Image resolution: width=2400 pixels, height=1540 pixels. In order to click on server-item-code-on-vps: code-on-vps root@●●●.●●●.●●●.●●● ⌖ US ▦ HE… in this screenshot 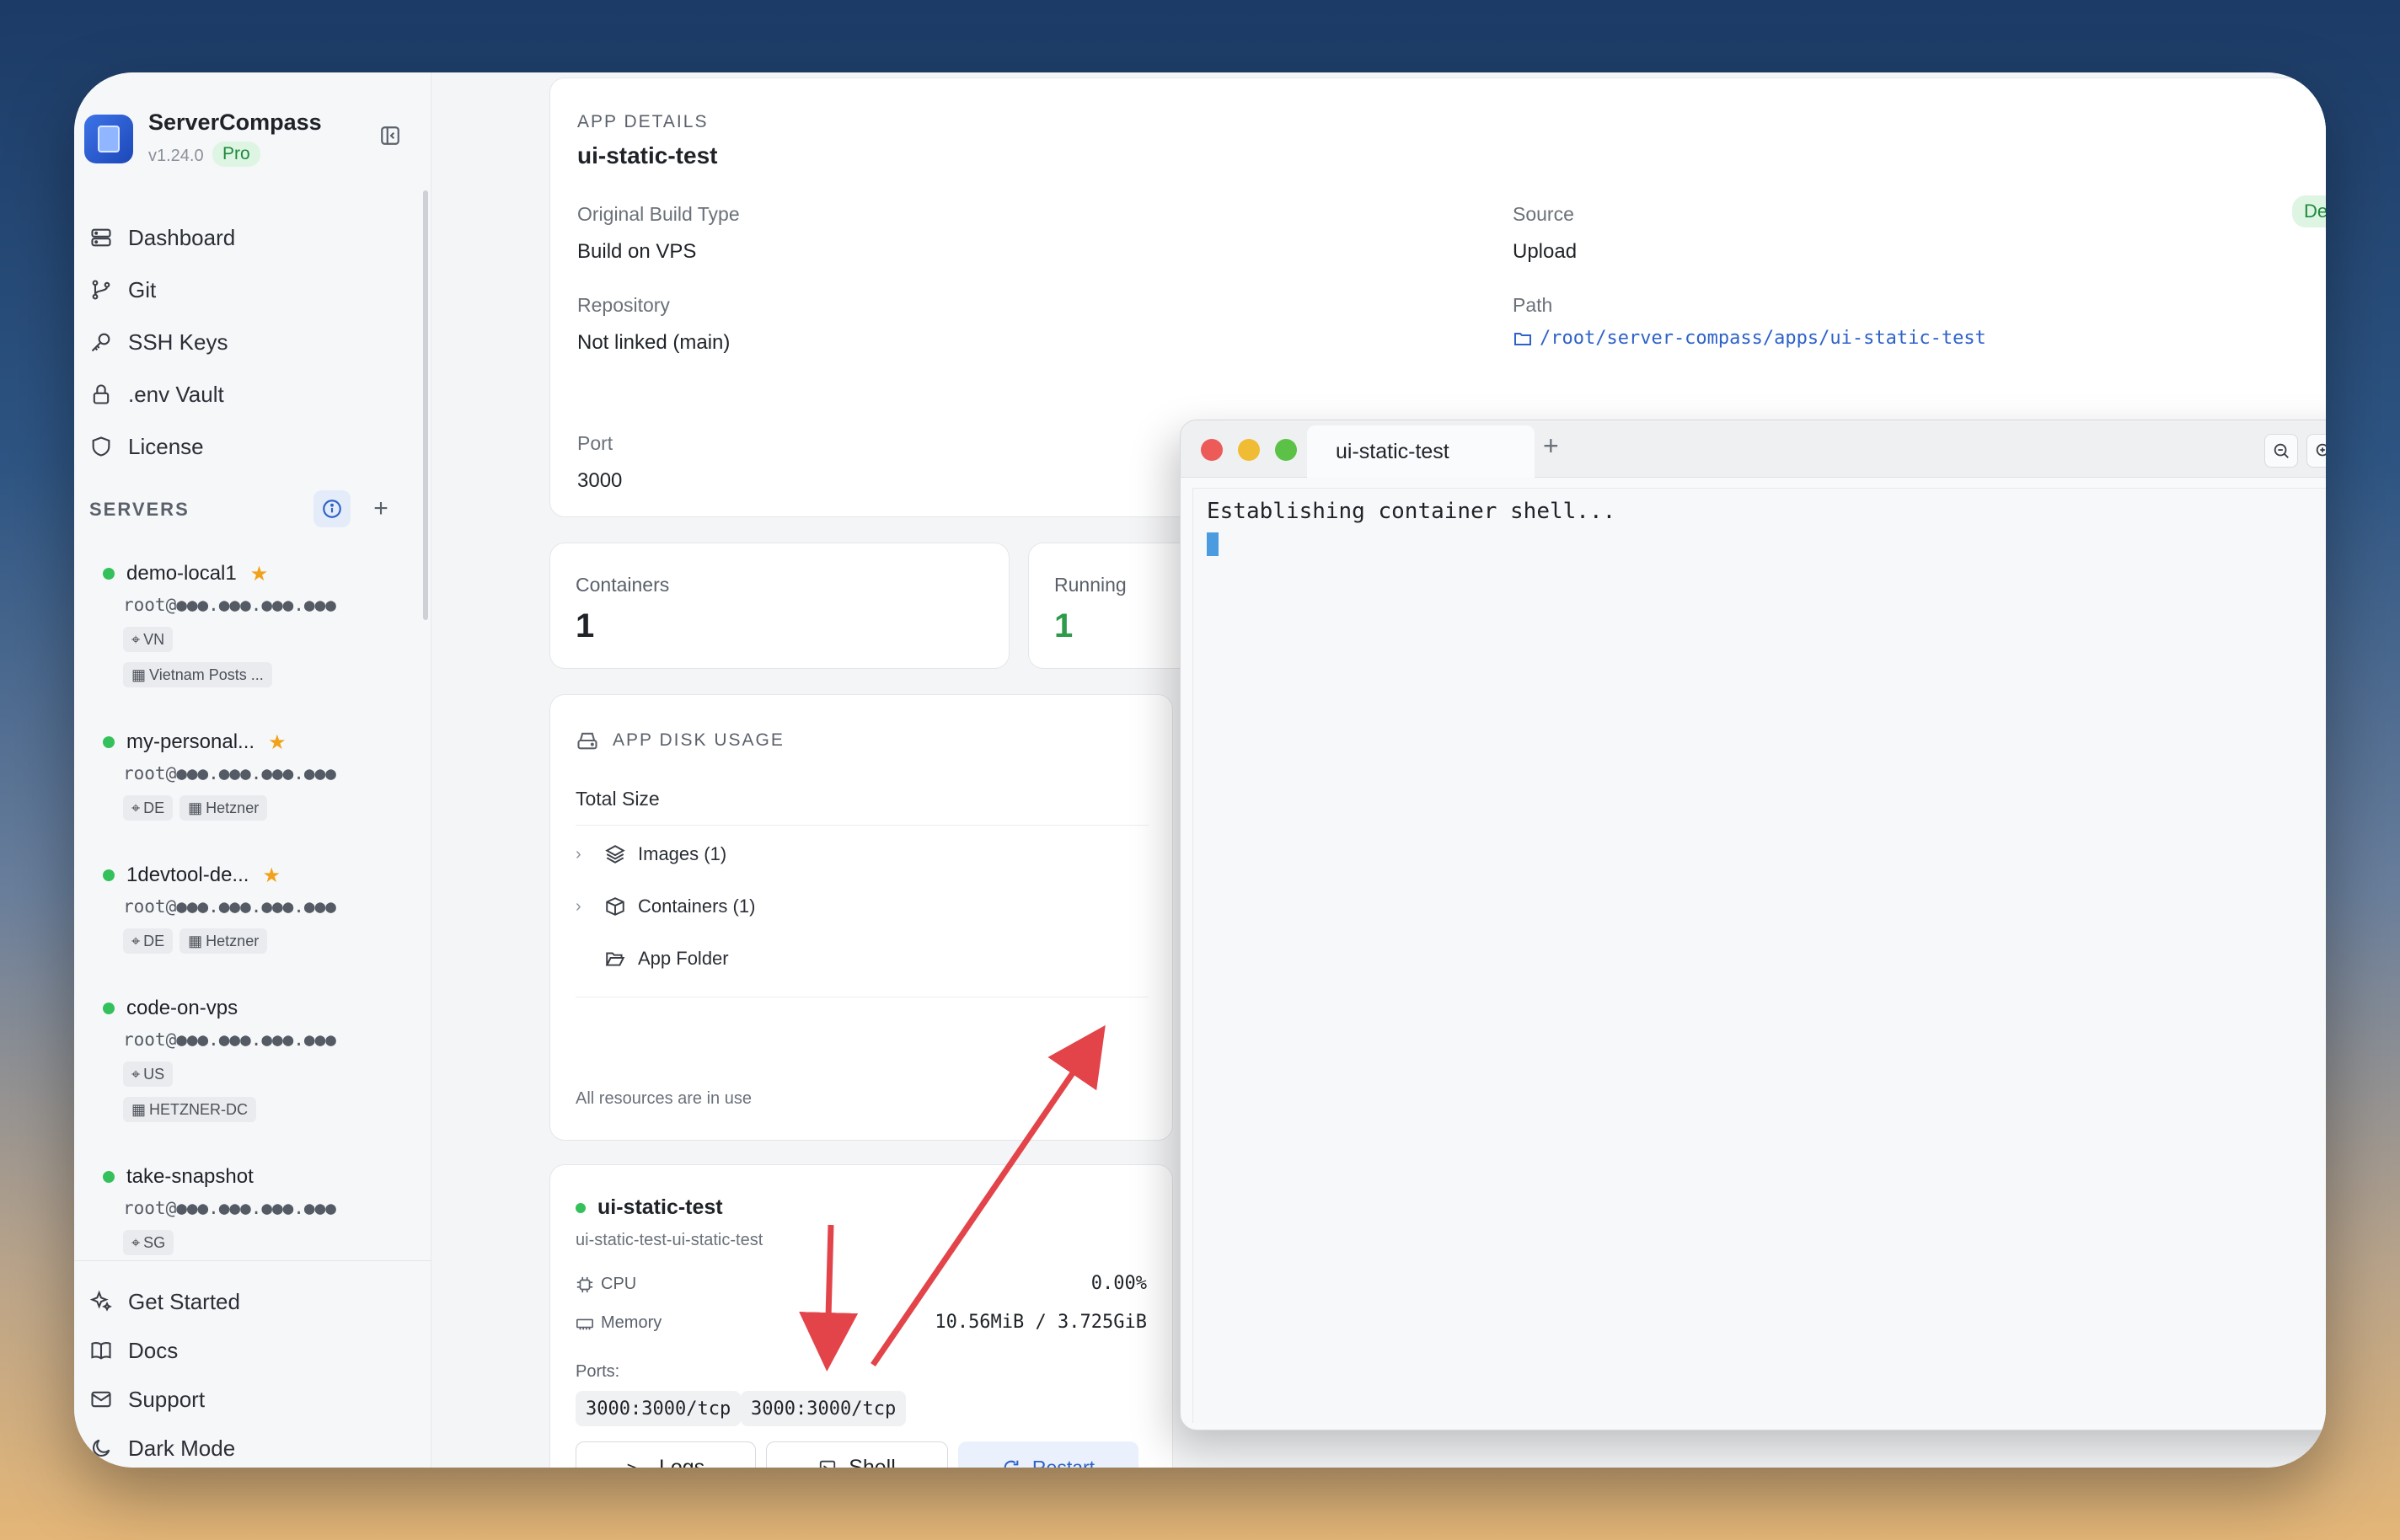, I will do `click(252, 1058)`.